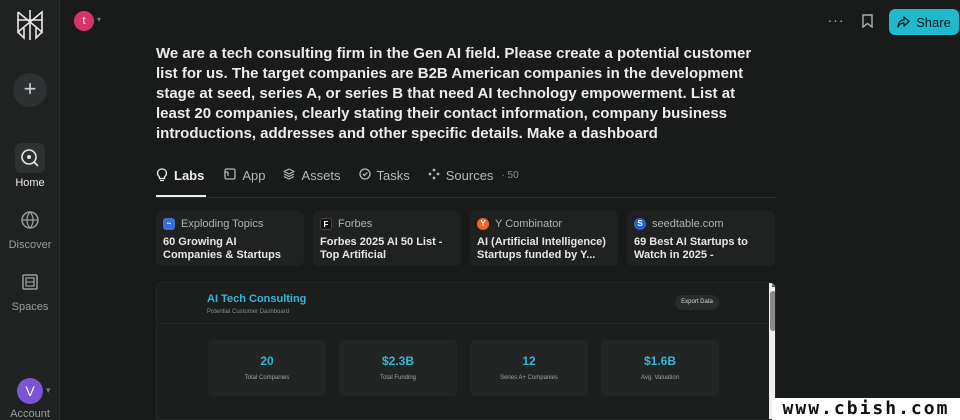 The image size is (960, 420). Describe the element at coordinates (697, 302) in the screenshot. I see `export-data-button: Export Data` at that location.